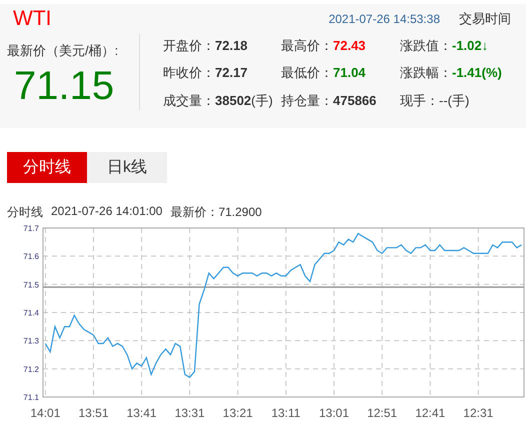 This screenshot has height=436, width=526. Describe the element at coordinates (31, 369) in the screenshot. I see `axis-label: 71.2` at that location.